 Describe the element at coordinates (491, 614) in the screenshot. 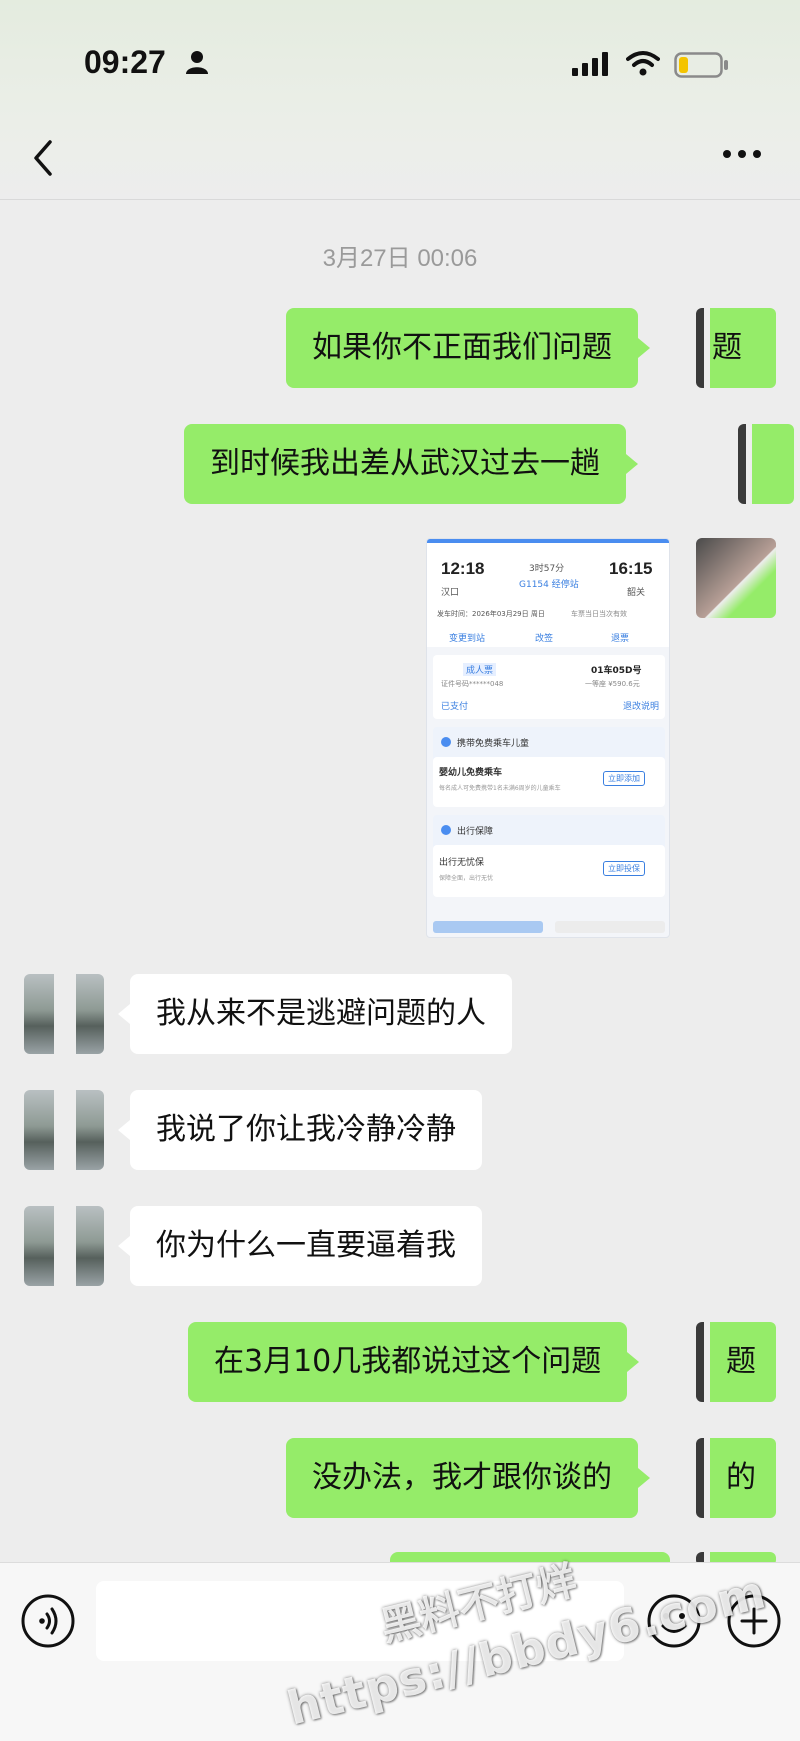

I see `ticket-date: 发车时间：2026年03月29日 周日` at that location.